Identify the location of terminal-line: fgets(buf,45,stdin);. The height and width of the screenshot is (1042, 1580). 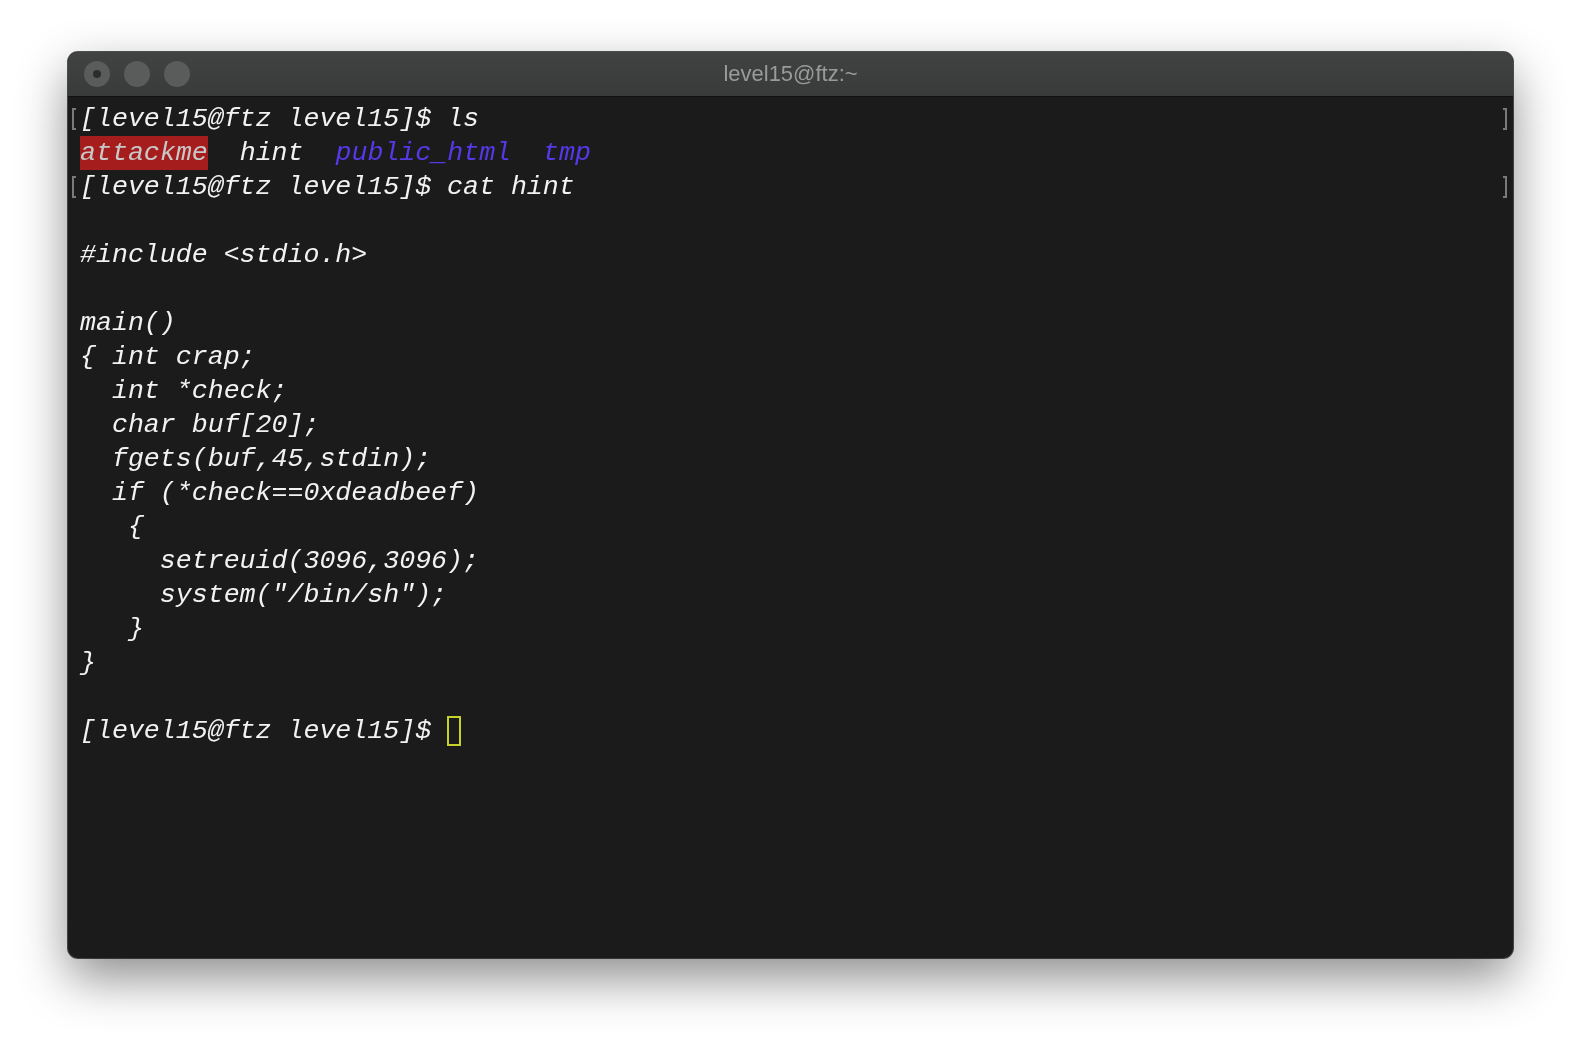
(271, 459).